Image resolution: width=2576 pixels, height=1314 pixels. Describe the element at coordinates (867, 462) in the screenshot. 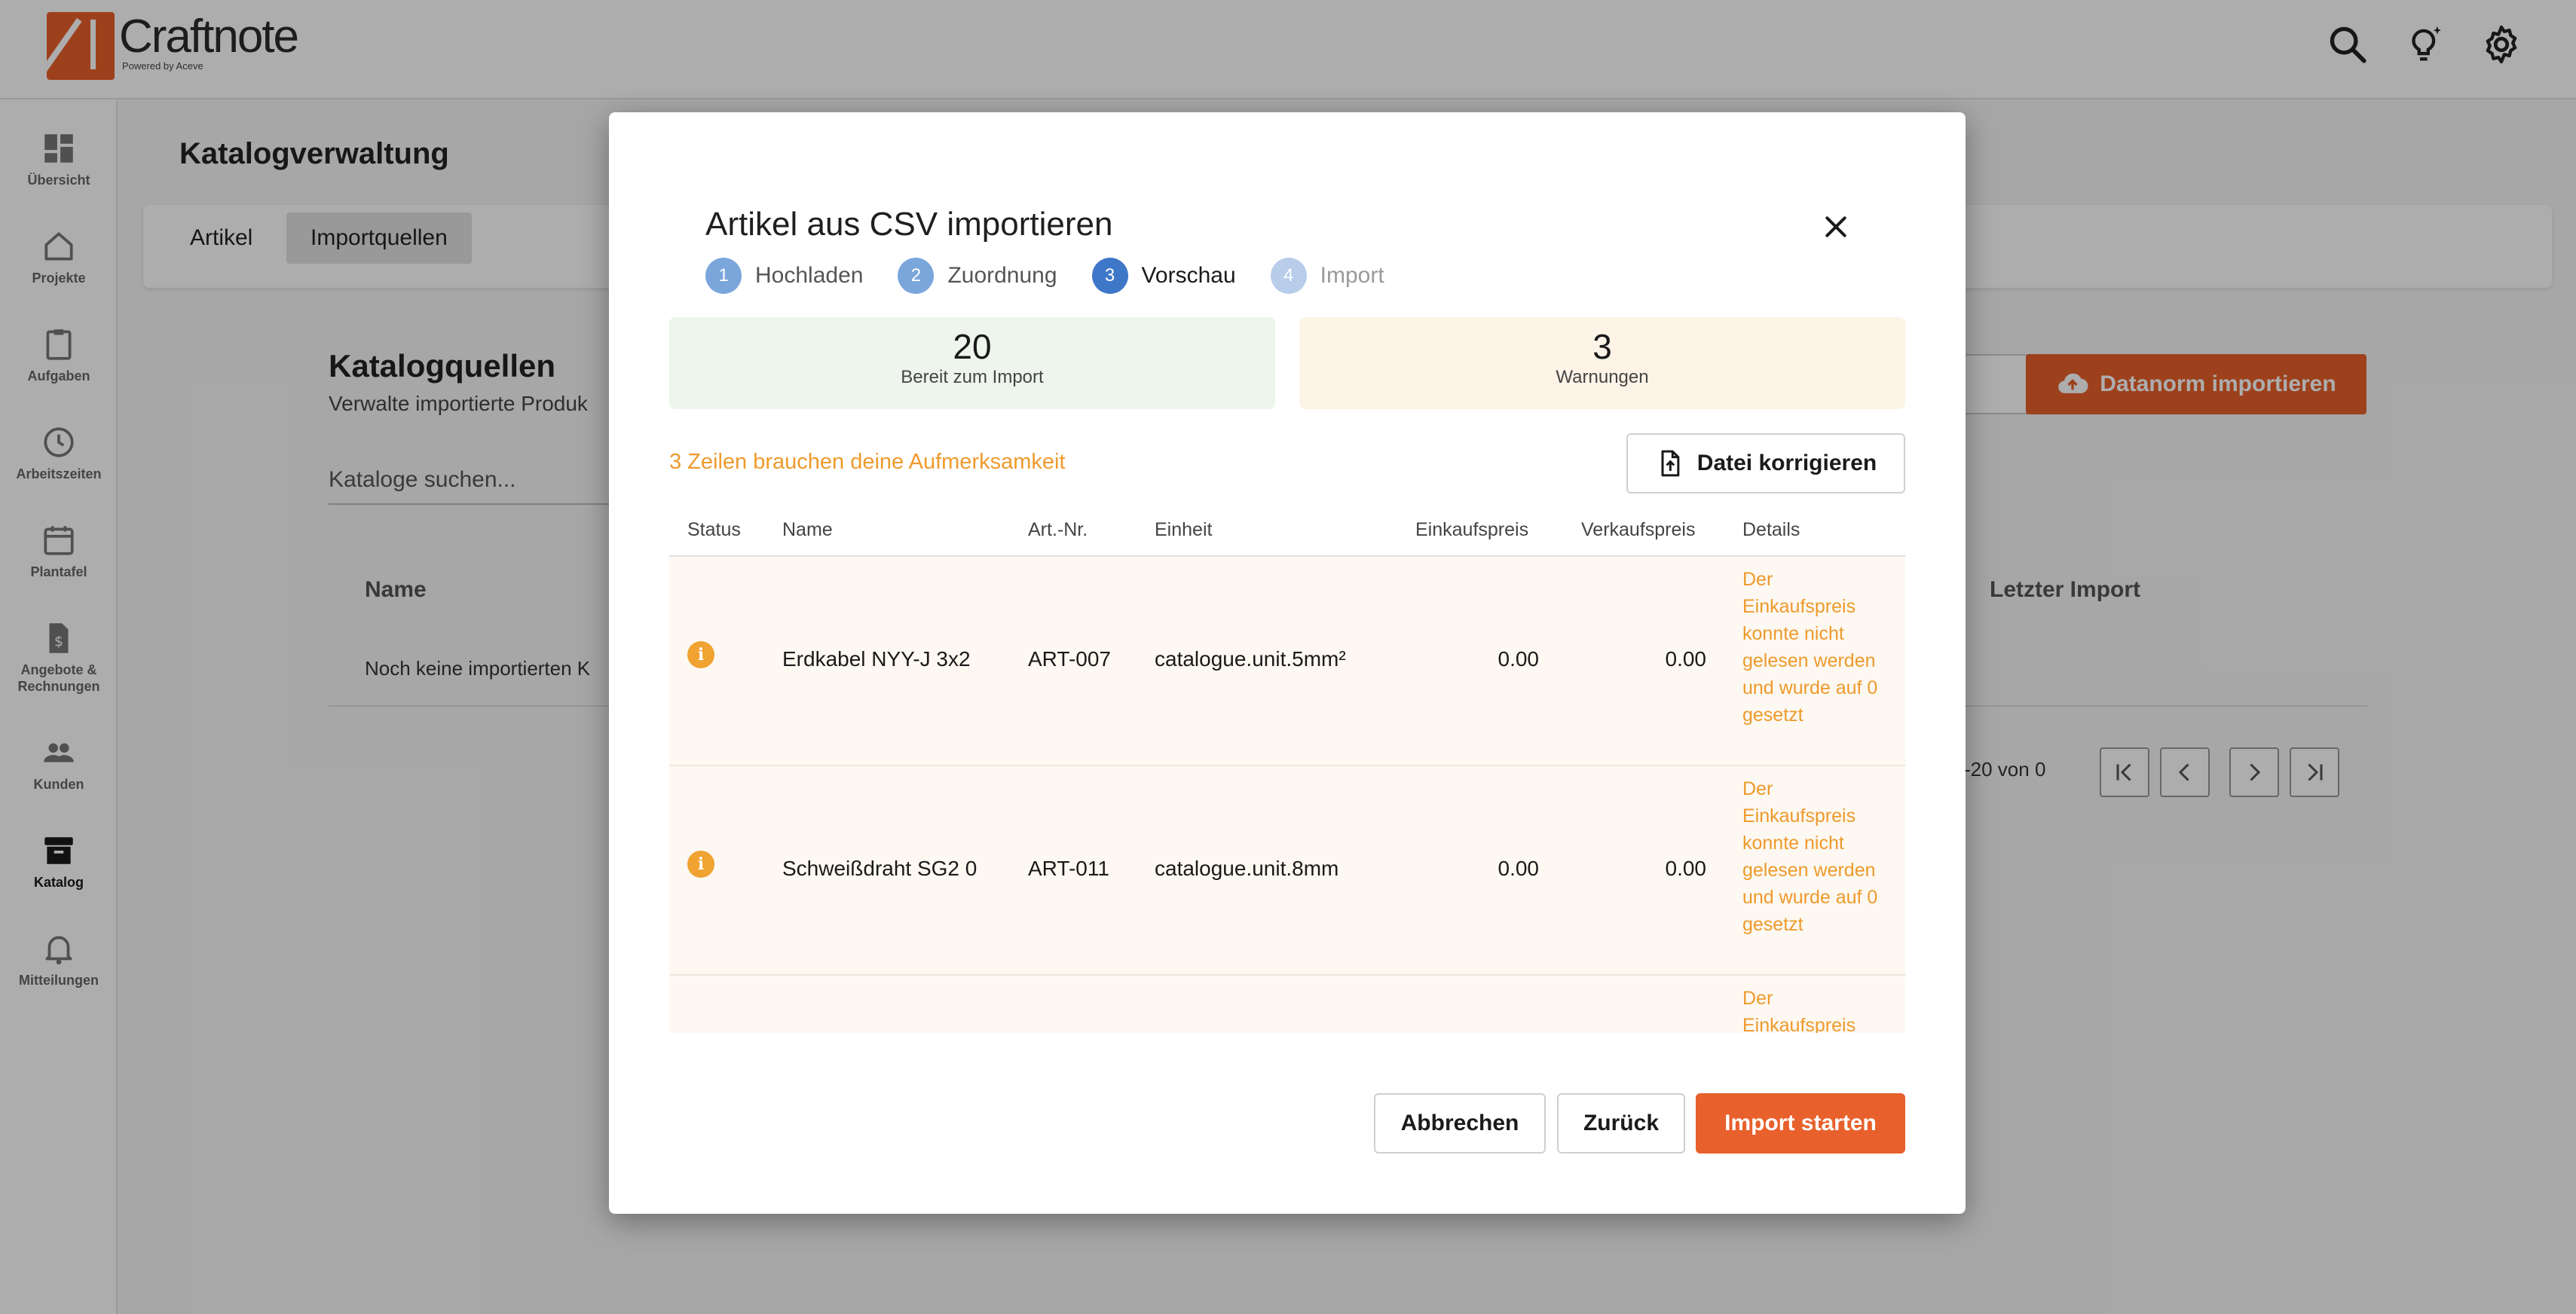

I see `attention-message: 3 Zeilen brauchen deine Aufmerksamkeit` at that location.